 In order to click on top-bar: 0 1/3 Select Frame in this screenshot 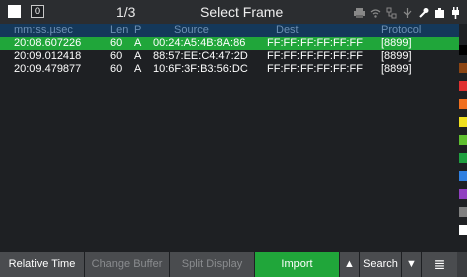, I will do `click(233, 12)`.